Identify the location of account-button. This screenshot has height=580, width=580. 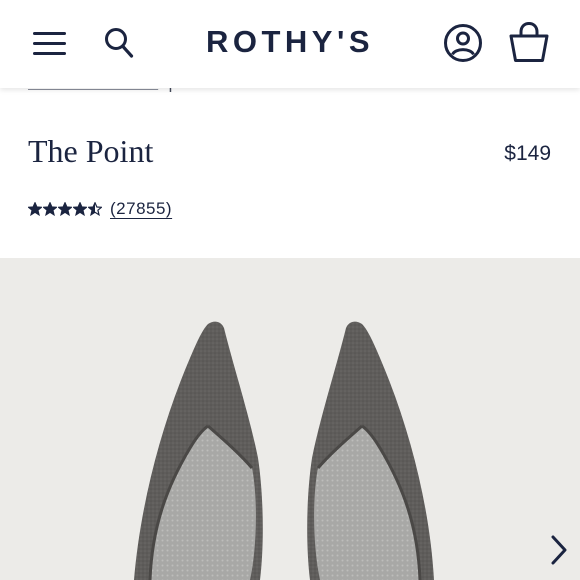
(463, 43).